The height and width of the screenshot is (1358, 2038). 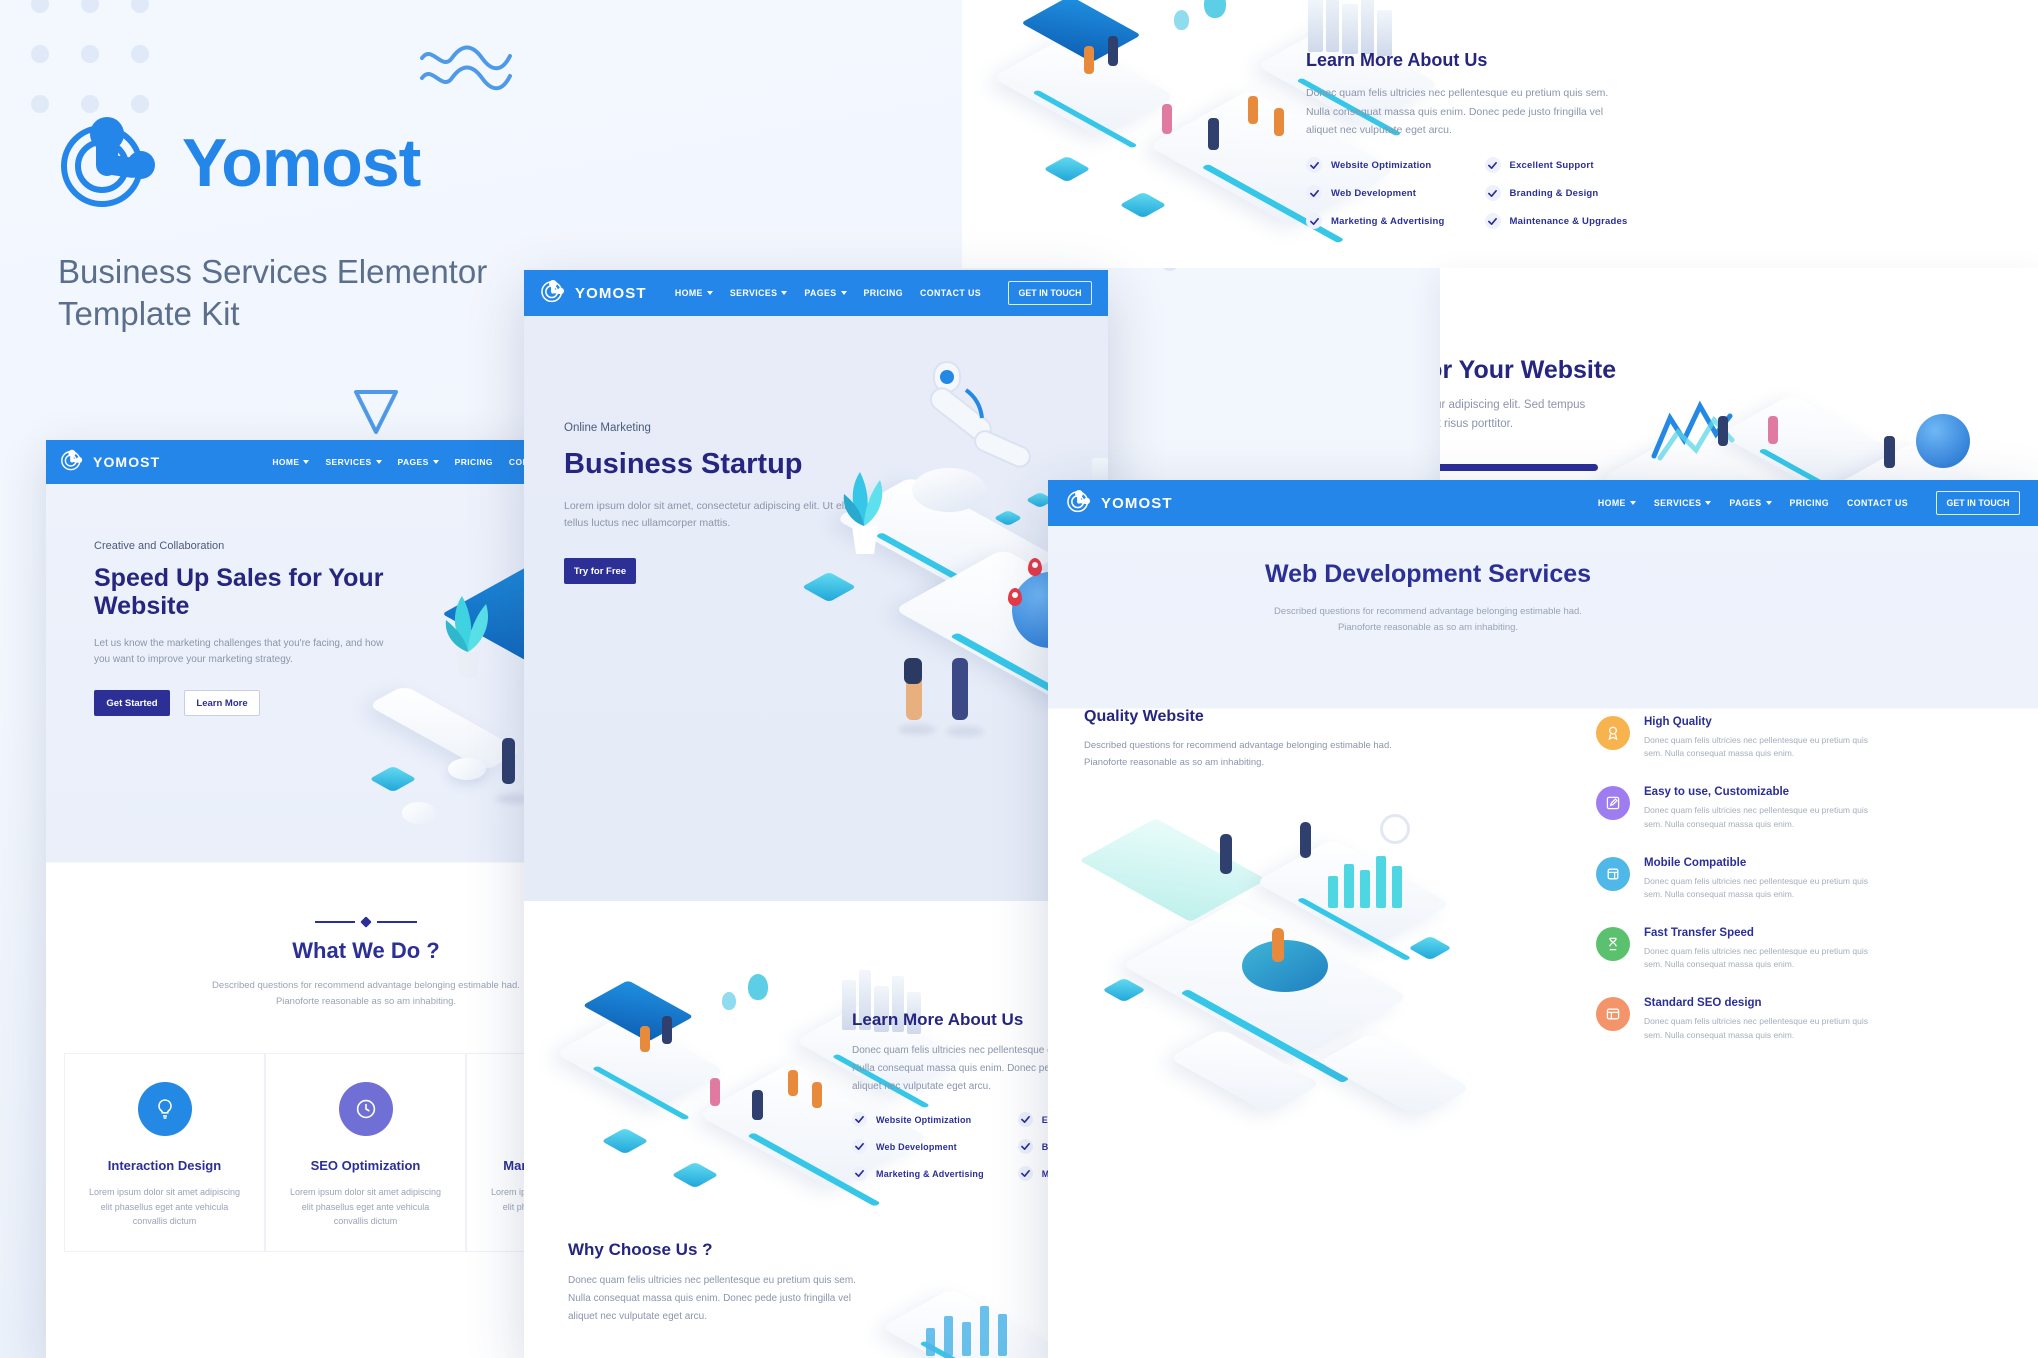 What do you see at coordinates (1699, 933) in the screenshot?
I see `feature-title: Fast Transfer Speed` at bounding box center [1699, 933].